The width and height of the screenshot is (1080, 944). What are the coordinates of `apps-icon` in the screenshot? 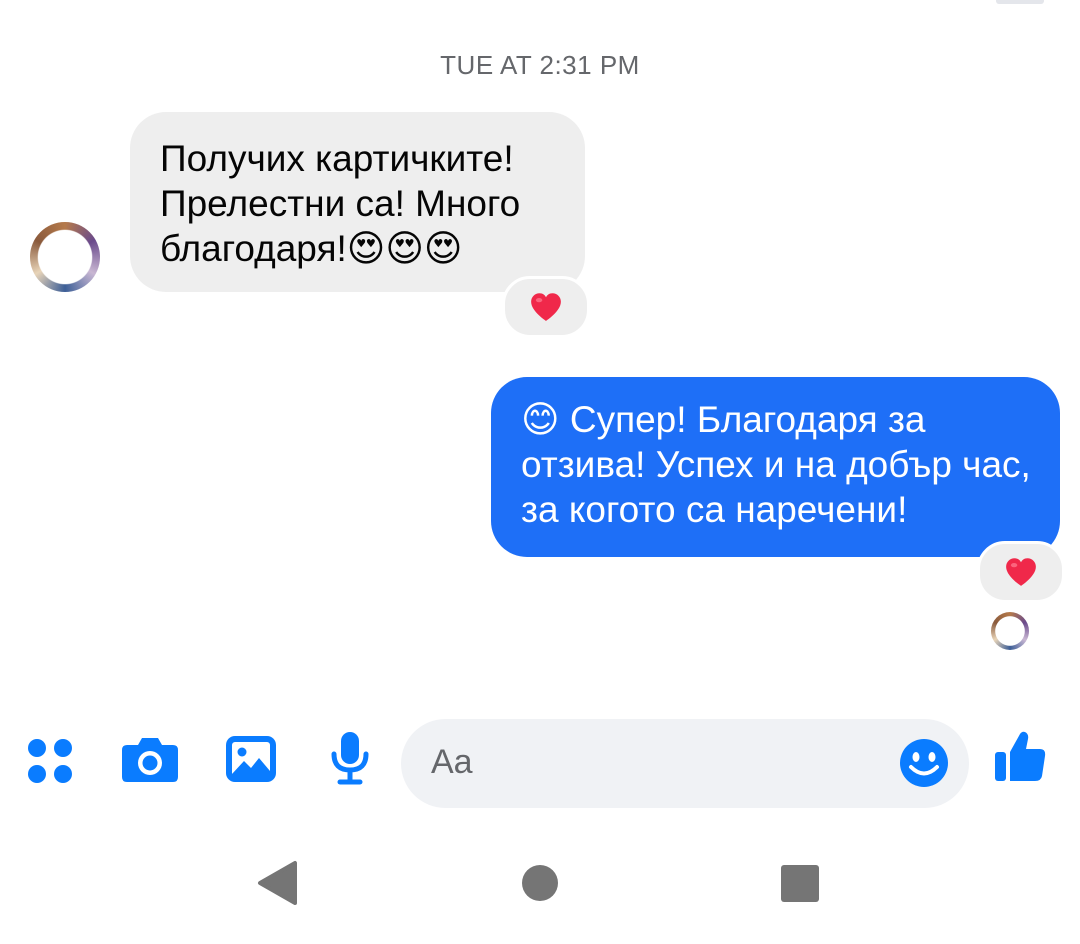 It's located at (50, 761).